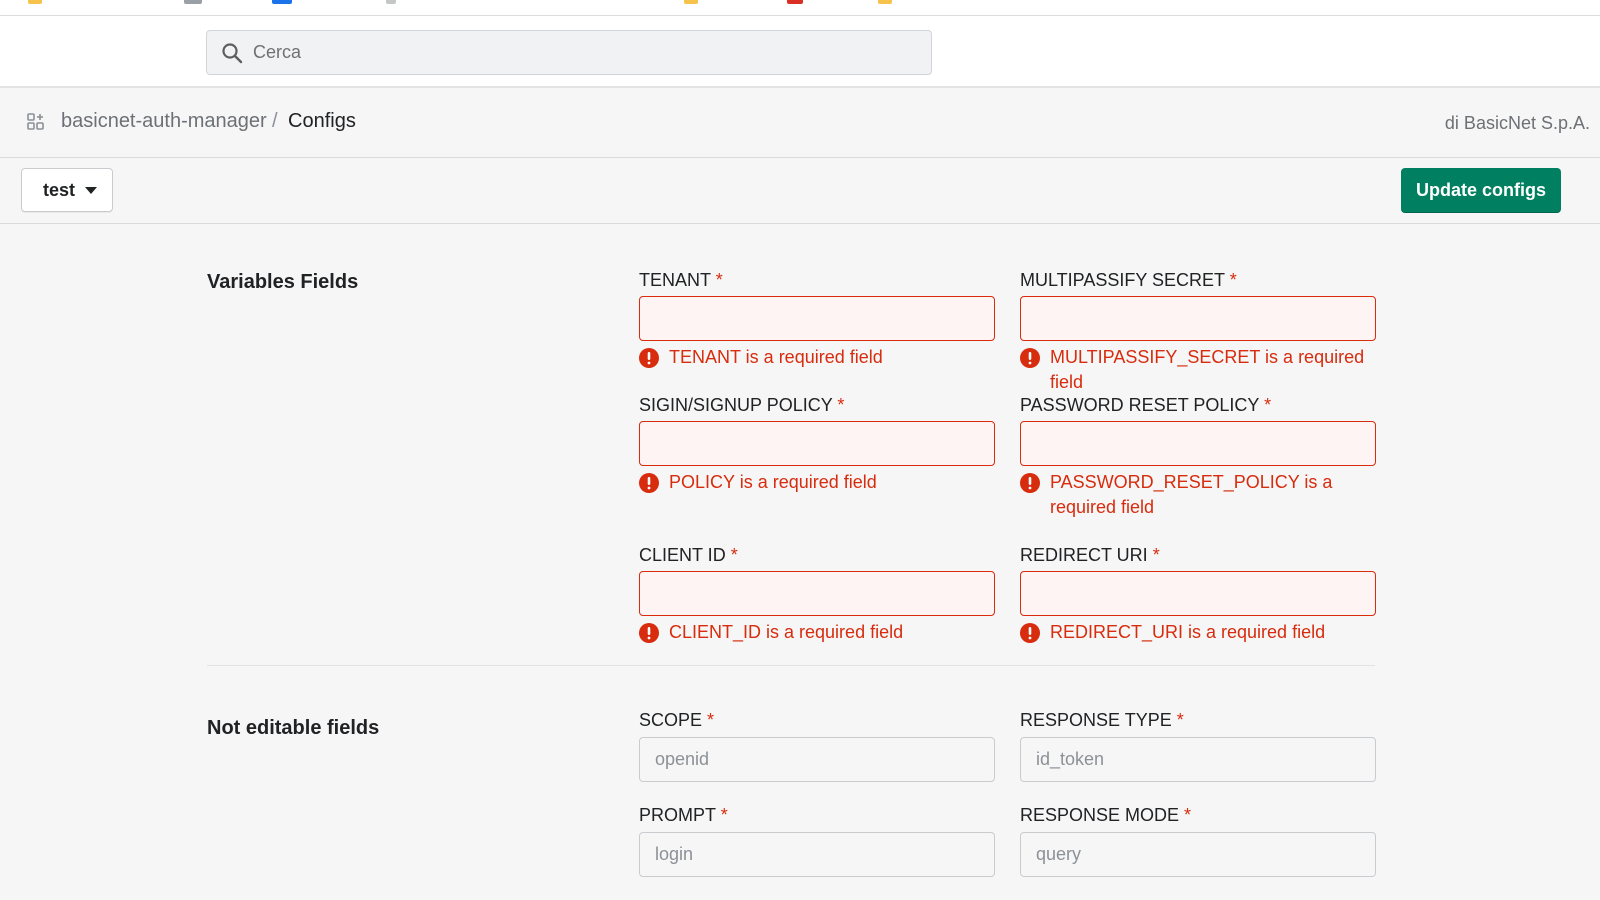  What do you see at coordinates (791, 665) in the screenshot?
I see `section-divider` at bounding box center [791, 665].